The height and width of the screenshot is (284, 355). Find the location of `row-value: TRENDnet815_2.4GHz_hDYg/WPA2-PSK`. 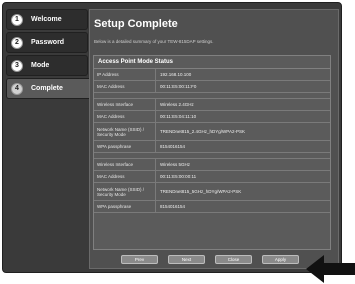

row-value: TRENDnet815_2.4GHz_hDYg/WPA2-PSK is located at coordinates (202, 131).